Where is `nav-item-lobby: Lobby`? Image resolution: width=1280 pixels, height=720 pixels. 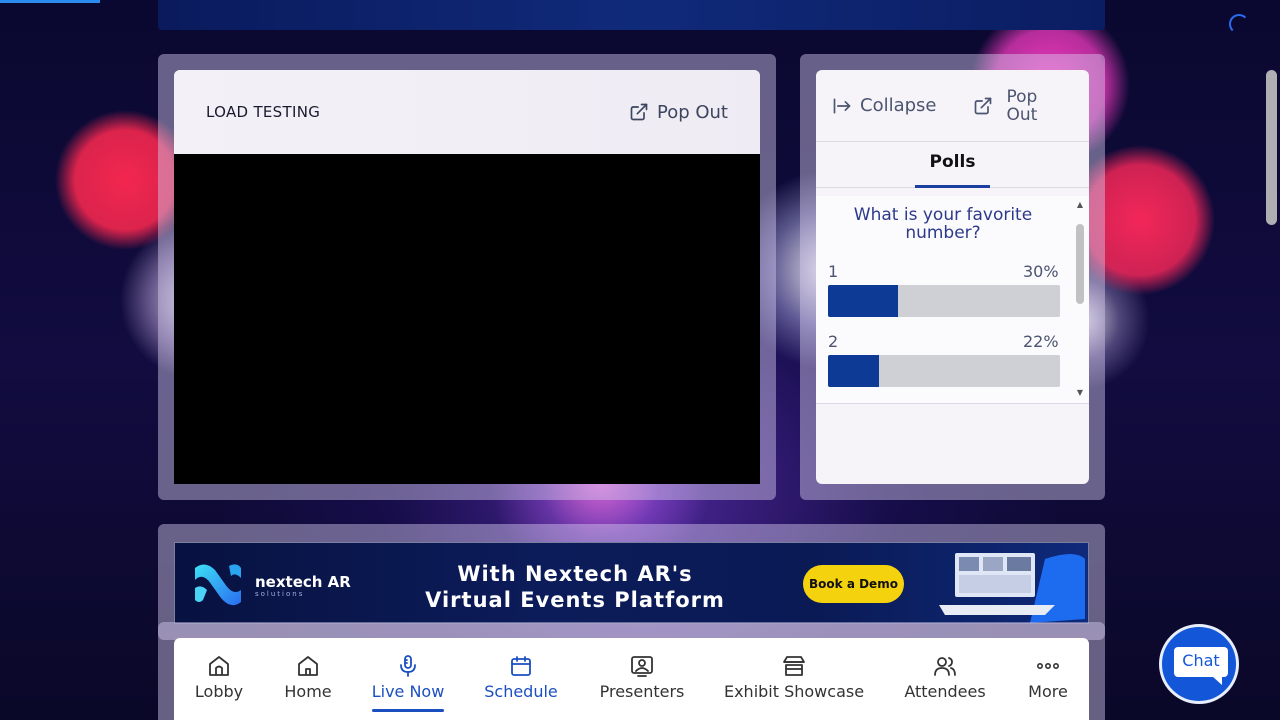
nav-item-lobby: Lobby is located at coordinates (219, 684).